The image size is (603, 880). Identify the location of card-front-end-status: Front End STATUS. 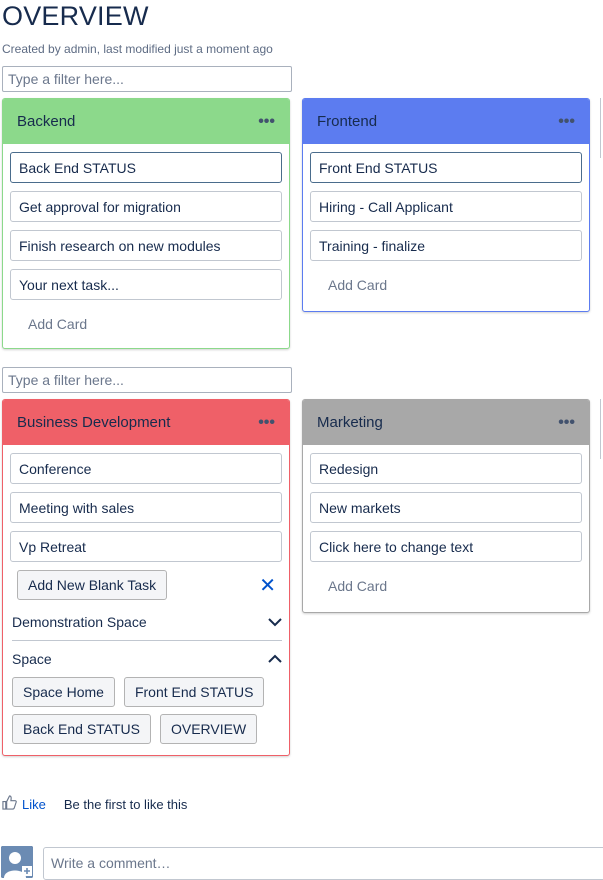
(446, 167).